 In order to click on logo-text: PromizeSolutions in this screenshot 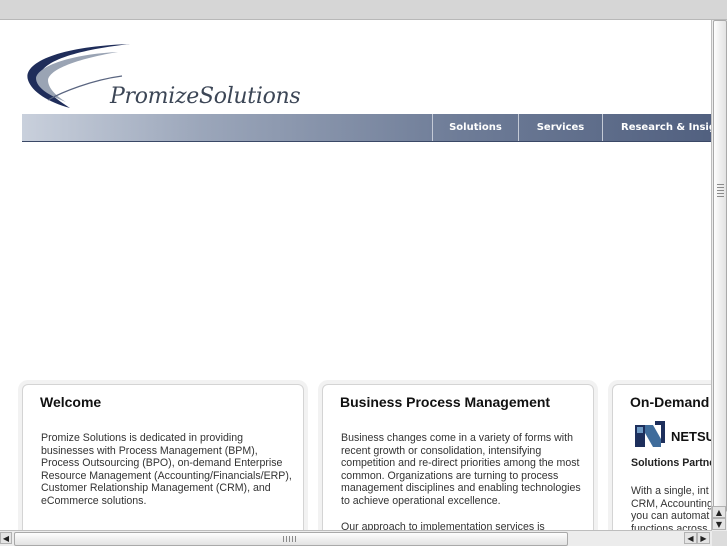, I will do `click(205, 96)`.